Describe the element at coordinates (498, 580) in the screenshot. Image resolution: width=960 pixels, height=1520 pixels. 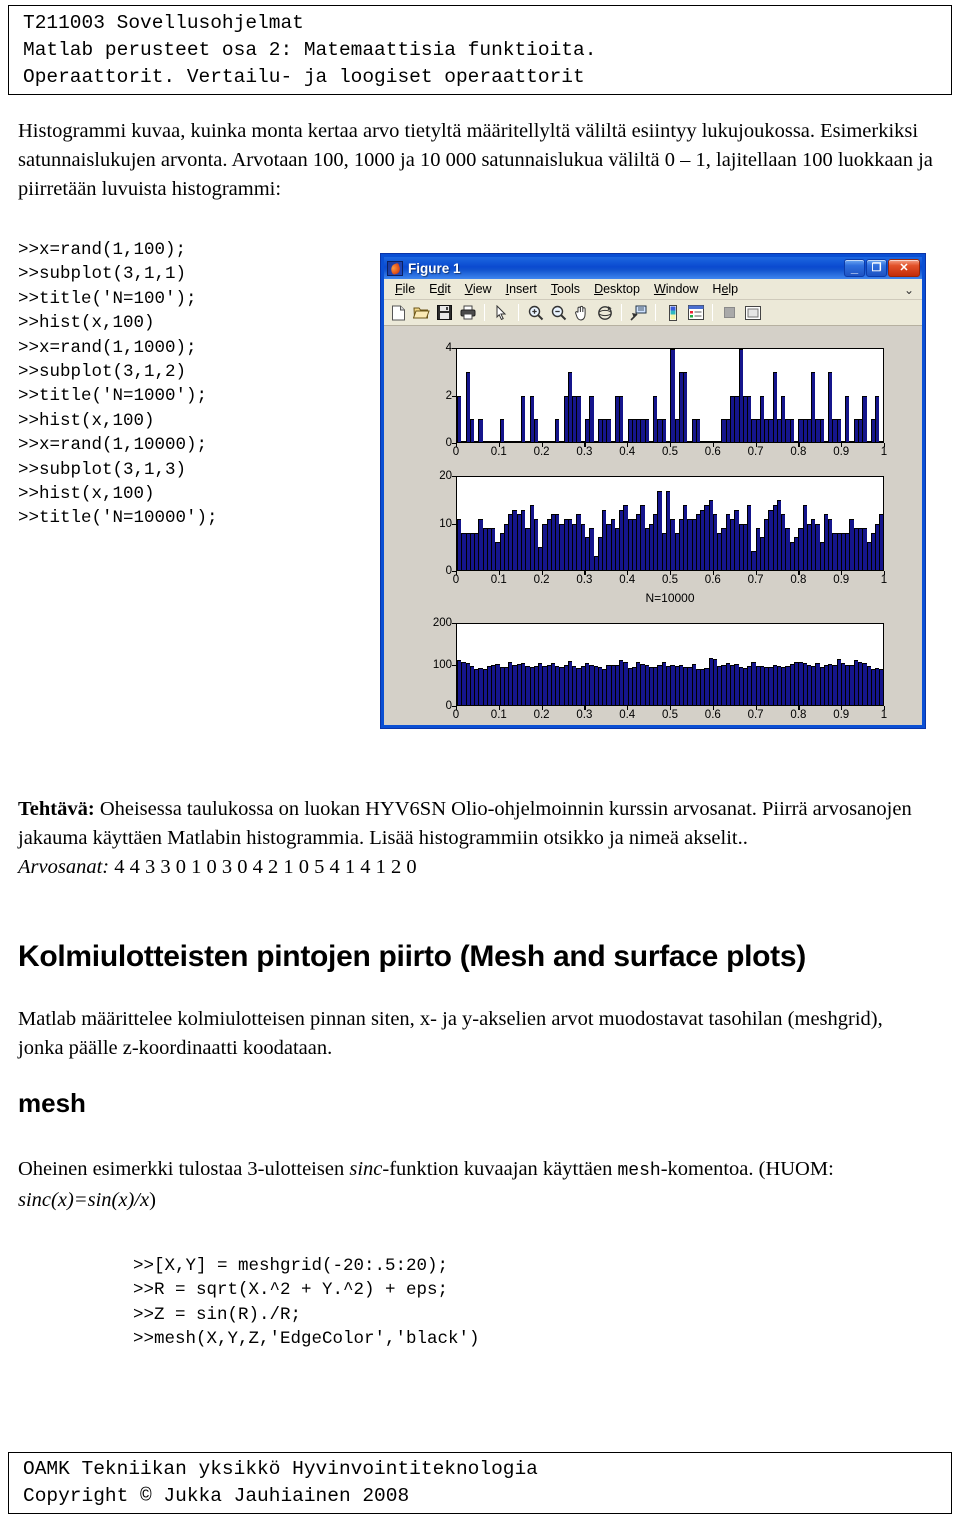
I see `subplot-2-xtick-label: 0.1` at that location.